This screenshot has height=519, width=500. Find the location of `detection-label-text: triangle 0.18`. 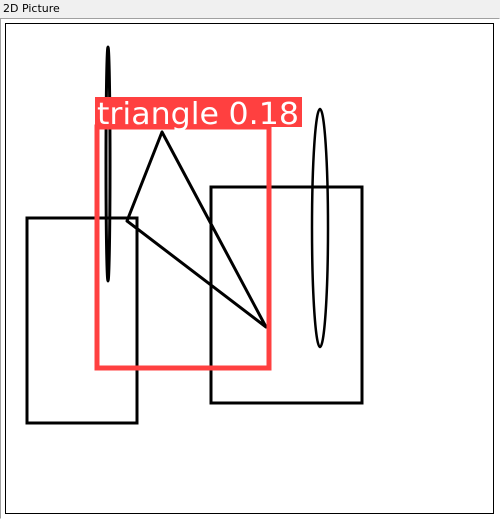

detection-label-text: triangle 0.18 is located at coordinates (198, 114).